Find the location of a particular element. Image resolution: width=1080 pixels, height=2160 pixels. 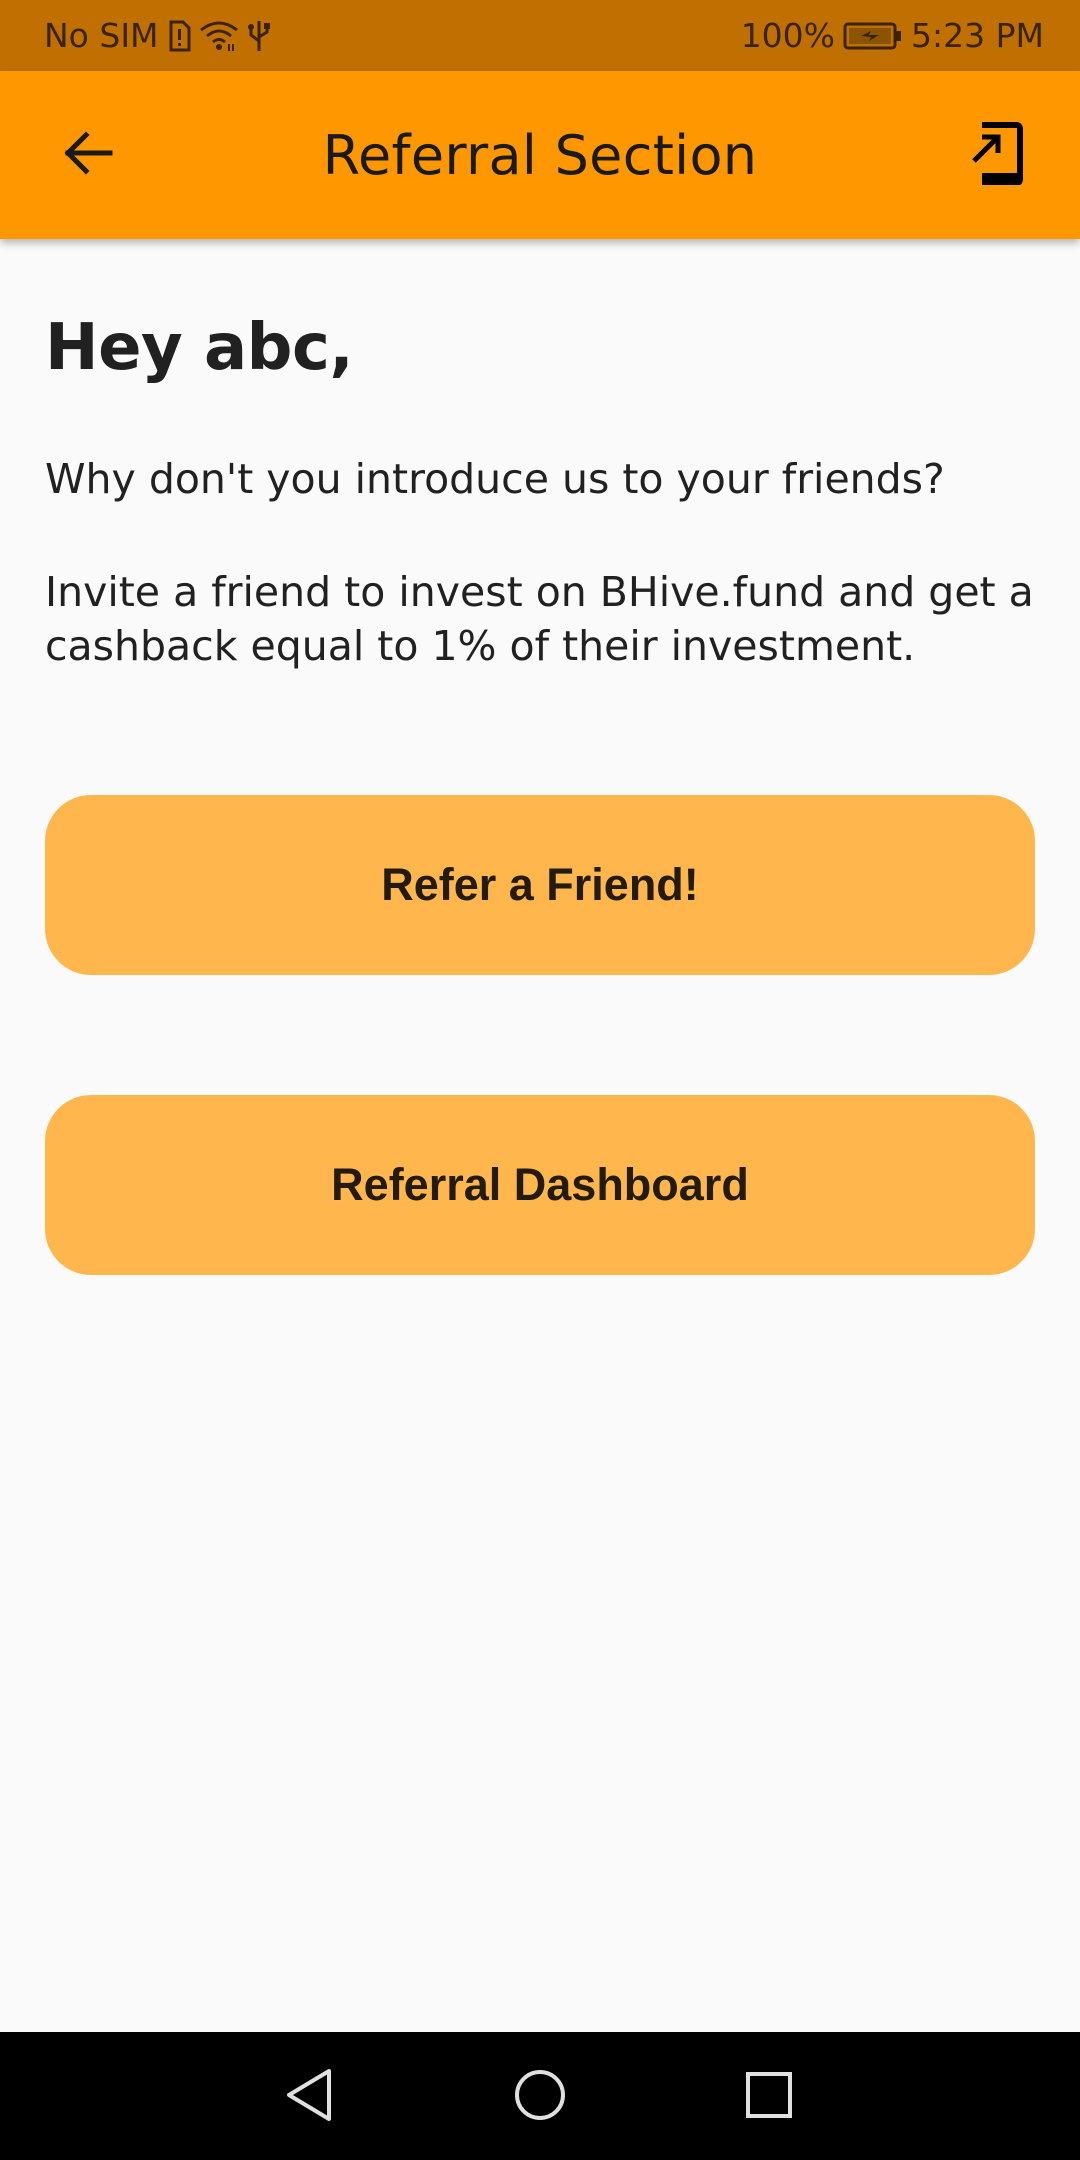

nav-recents-button is located at coordinates (769, 2097).